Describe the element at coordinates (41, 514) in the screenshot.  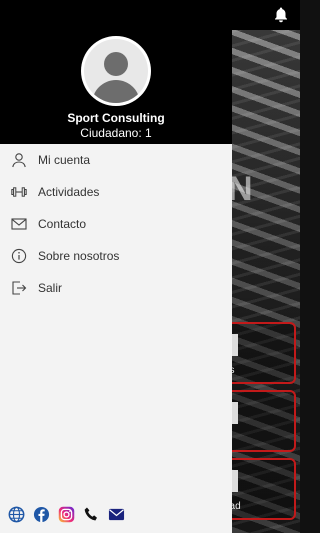
I see `facebook-icon` at that location.